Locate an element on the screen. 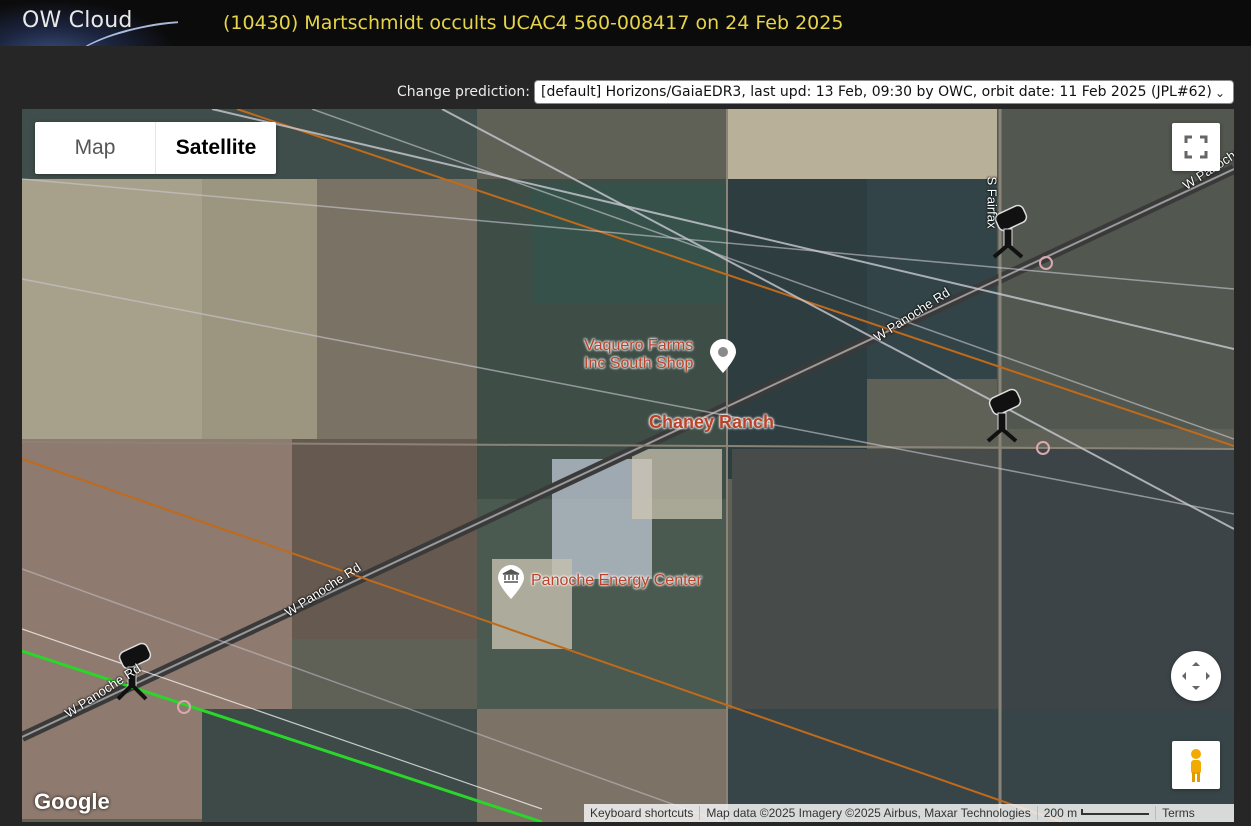  camera-control-icon is located at coordinates (1196, 676).